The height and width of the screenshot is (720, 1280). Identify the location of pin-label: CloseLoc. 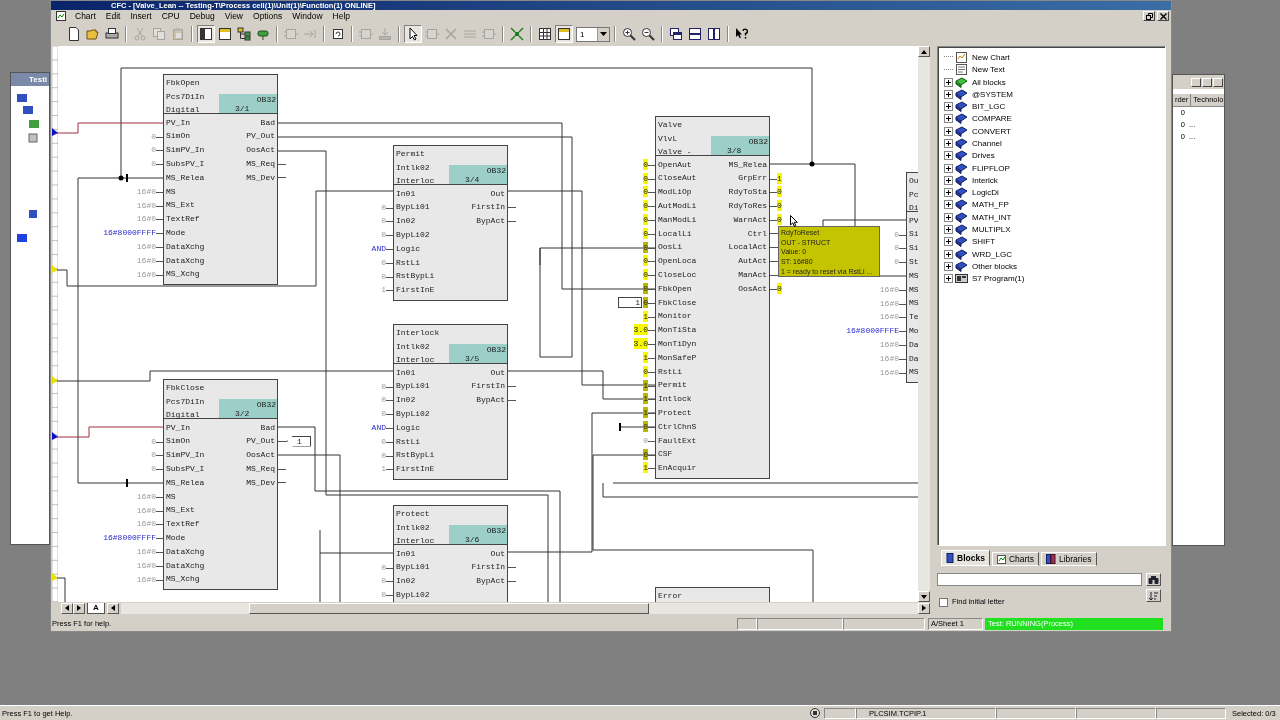
(676, 275).